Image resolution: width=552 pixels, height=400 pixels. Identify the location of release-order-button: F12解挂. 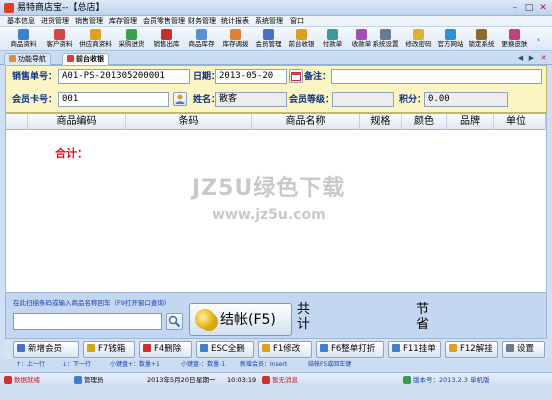
(471, 349).